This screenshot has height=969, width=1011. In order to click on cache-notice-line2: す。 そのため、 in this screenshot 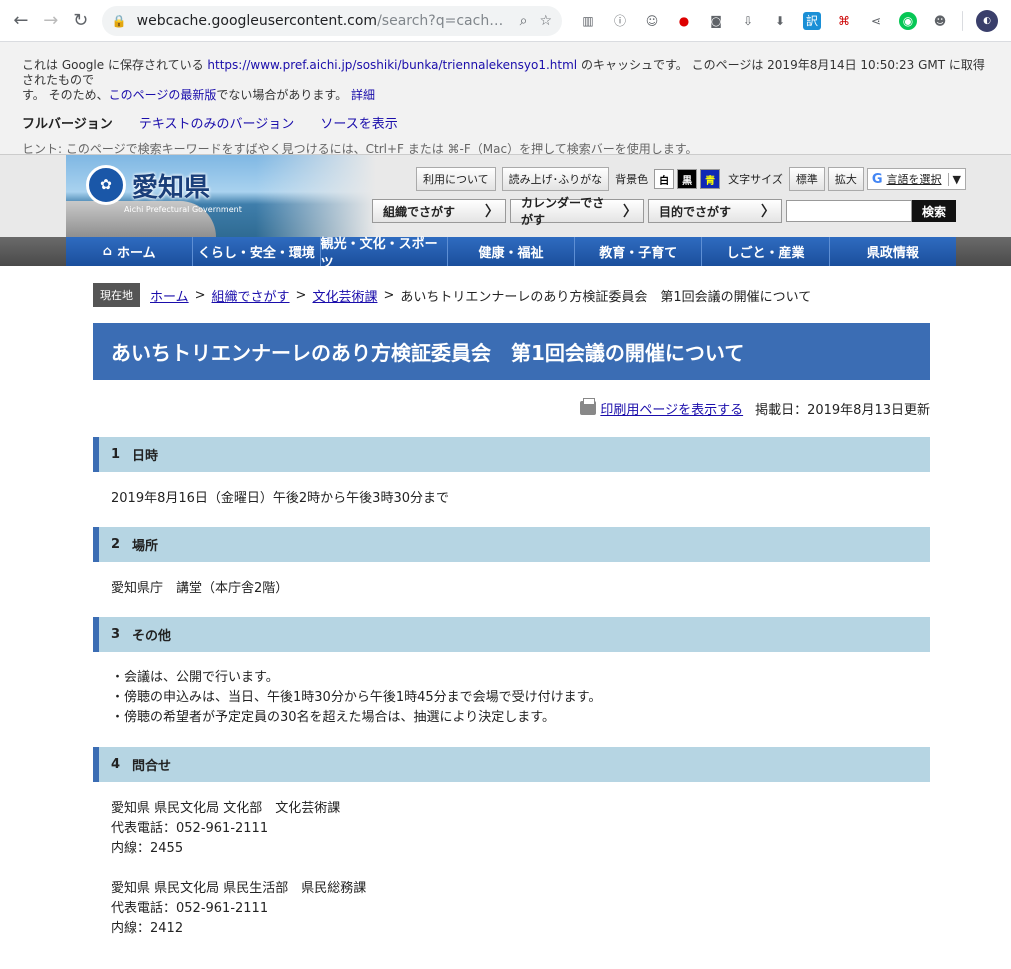, I will do `click(65, 95)`.